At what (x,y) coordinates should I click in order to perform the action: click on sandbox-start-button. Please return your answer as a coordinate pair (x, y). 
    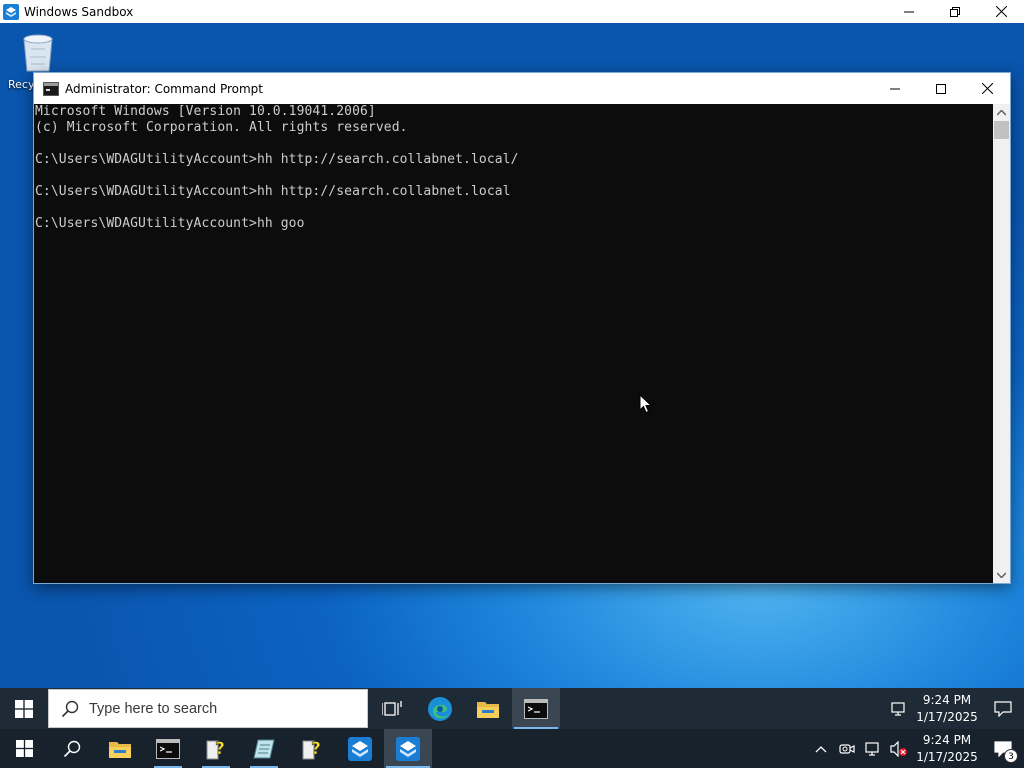
    Looking at the image, I should click on (24, 708).